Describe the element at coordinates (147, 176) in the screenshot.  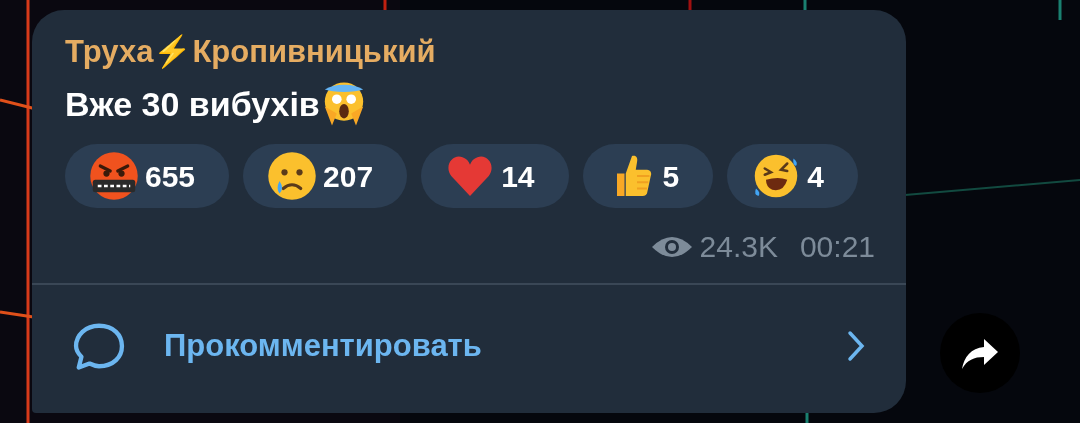
I see `reaction-chip: 655` at that location.